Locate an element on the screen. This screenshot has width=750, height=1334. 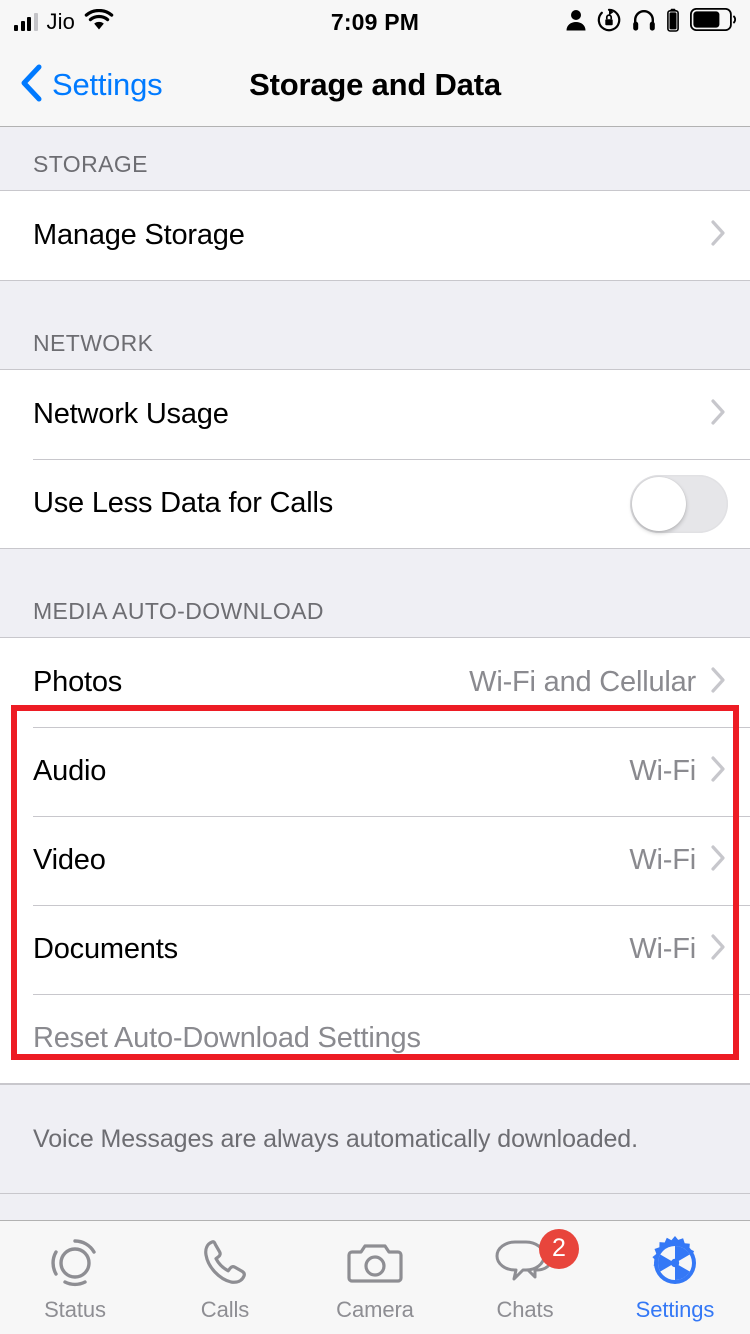
status-bar: Jio 7:09 PM is located at coordinates (375, 22).